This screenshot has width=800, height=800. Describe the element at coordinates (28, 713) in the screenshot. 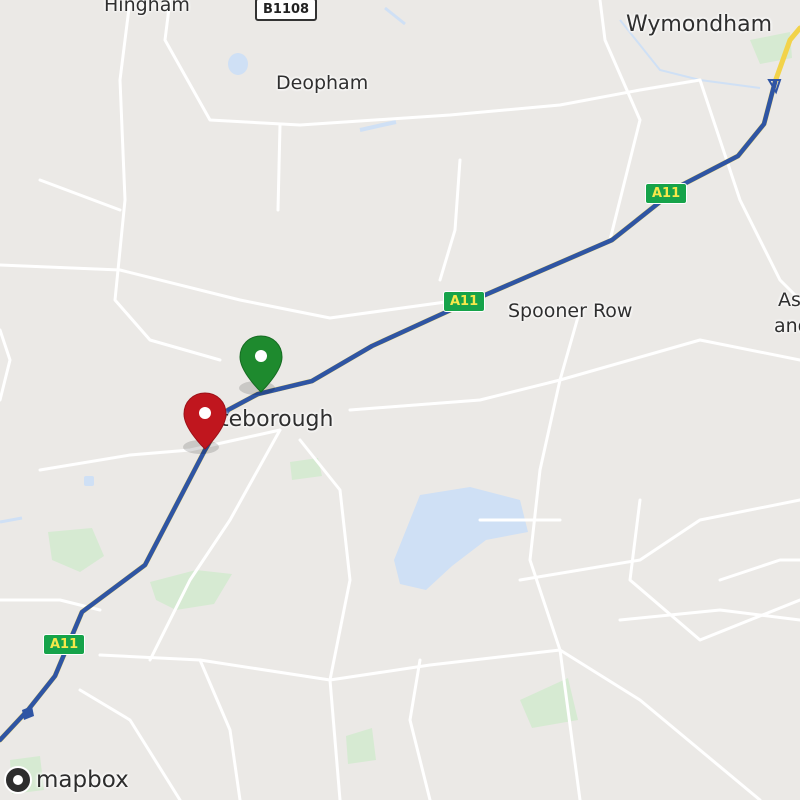

I see `route-end-marker` at that location.